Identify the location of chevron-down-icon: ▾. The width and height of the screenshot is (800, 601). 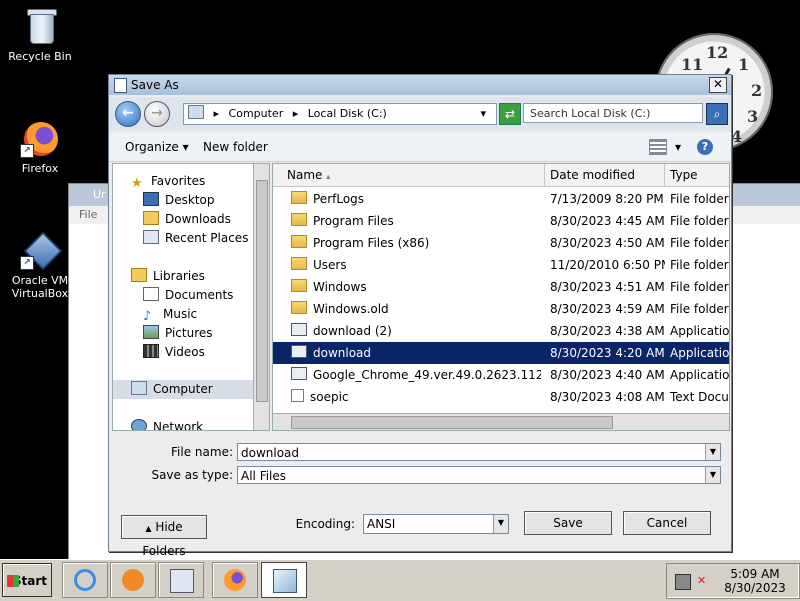
(483, 114).